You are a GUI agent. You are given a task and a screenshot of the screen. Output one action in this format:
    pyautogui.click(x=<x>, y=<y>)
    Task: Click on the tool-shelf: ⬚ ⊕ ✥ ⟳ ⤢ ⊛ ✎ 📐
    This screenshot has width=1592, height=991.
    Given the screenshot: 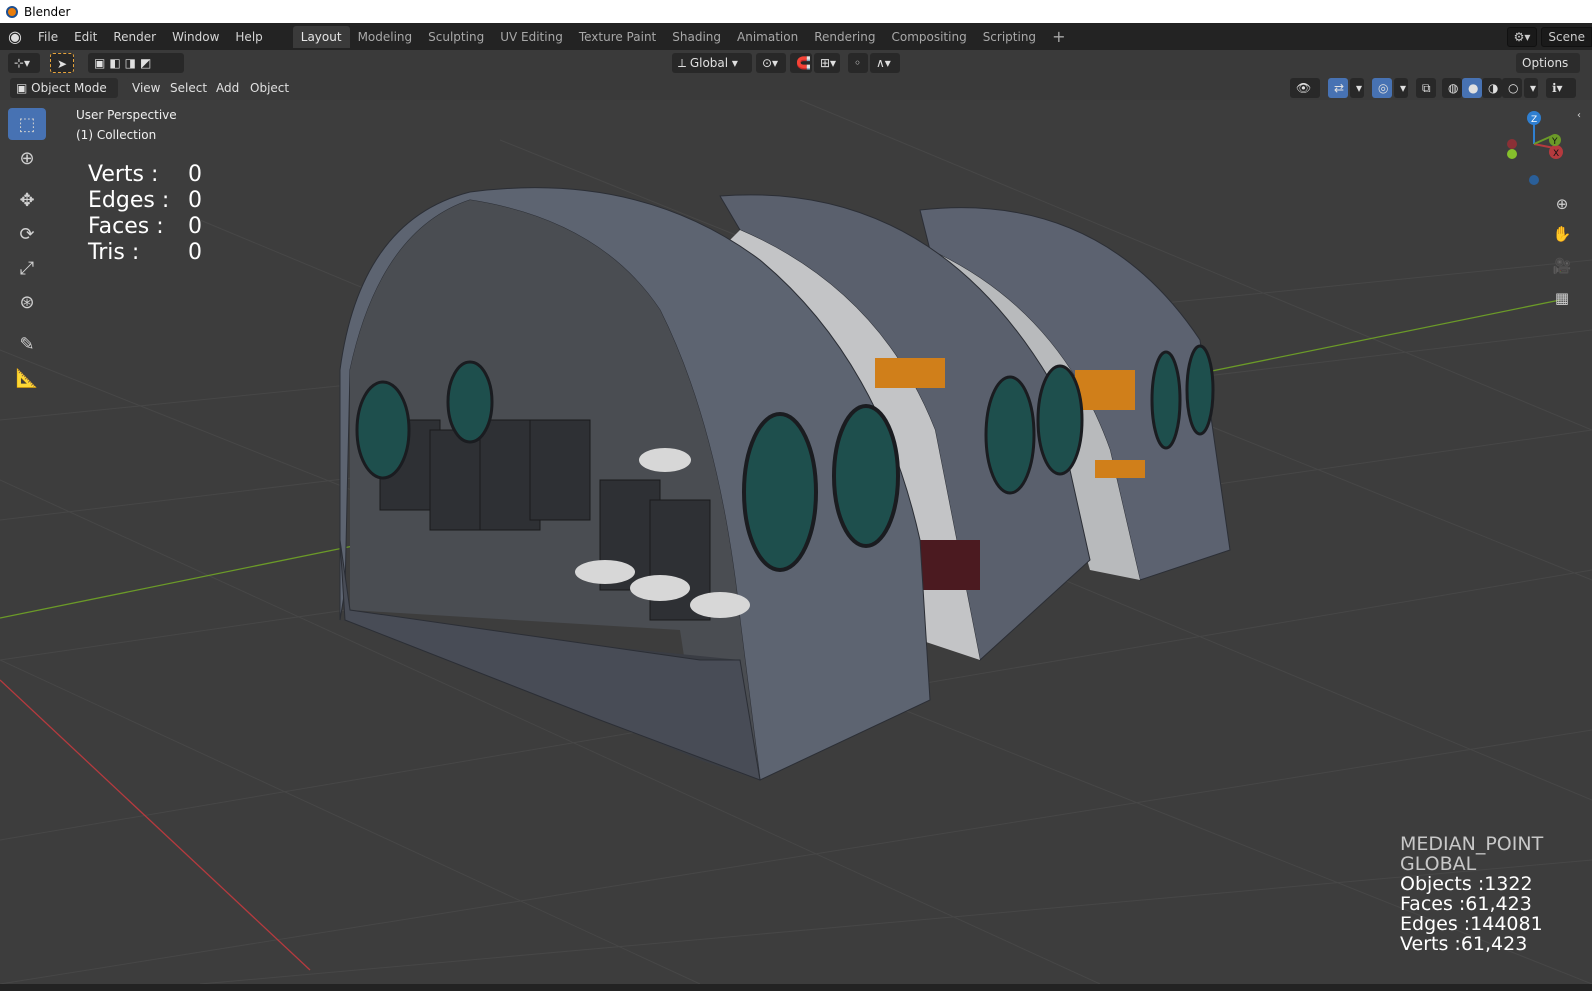 What is the action you would take?
    pyautogui.click(x=29, y=252)
    